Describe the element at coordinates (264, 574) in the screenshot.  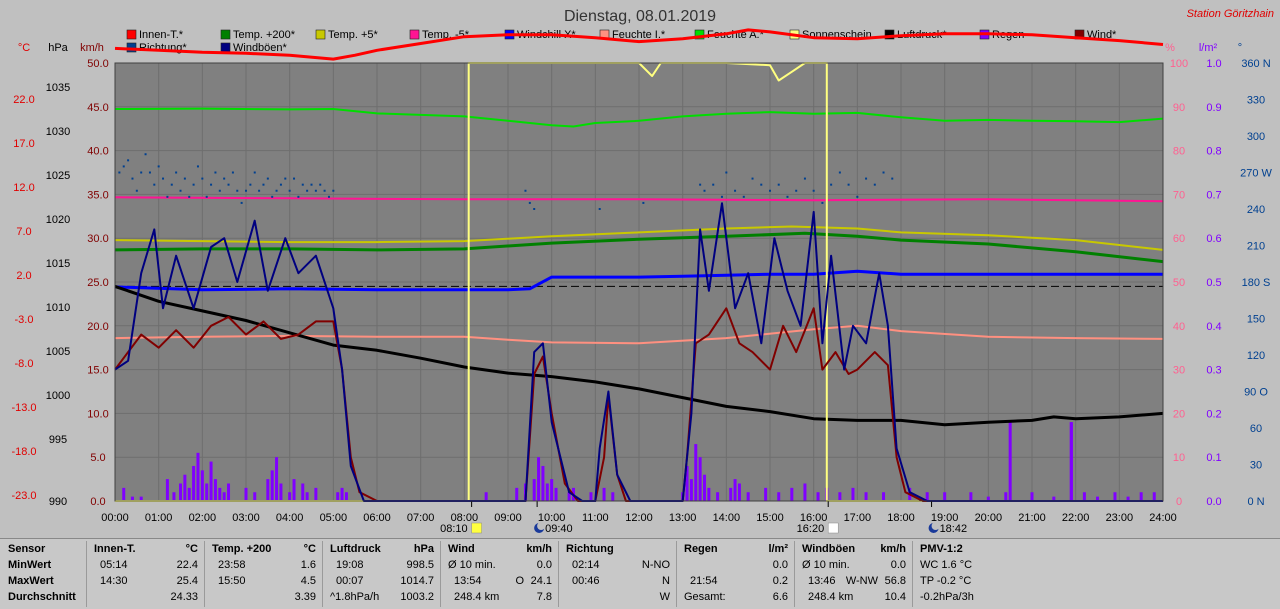
I see `stats-temp200: Temp. +200 °C 23:58 1.6 15:50 4.5 3.39` at that location.